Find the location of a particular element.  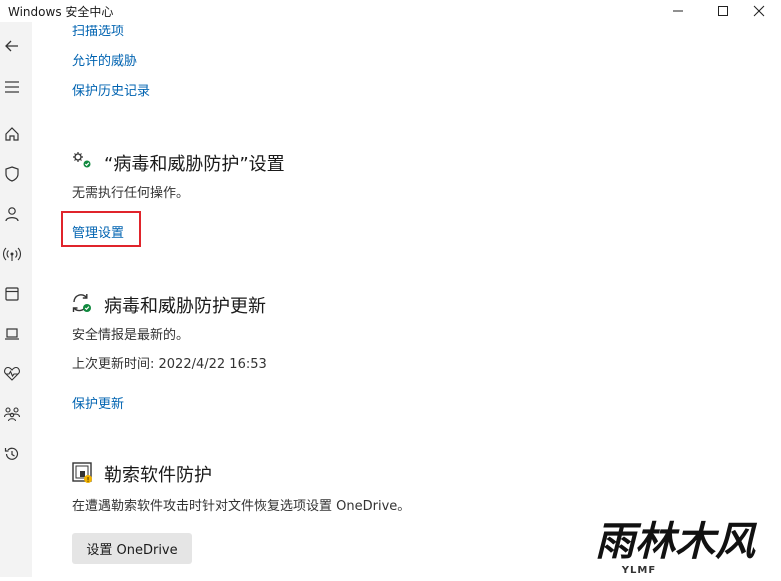

sidebar is located at coordinates (16, 299).